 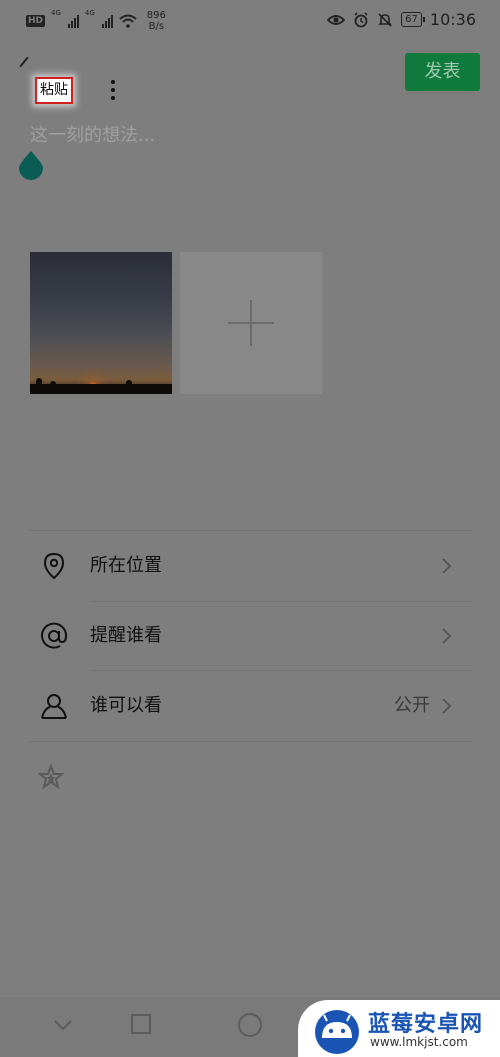 I want to click on visibility-row: 谁可以看 公开, so click(x=250, y=706).